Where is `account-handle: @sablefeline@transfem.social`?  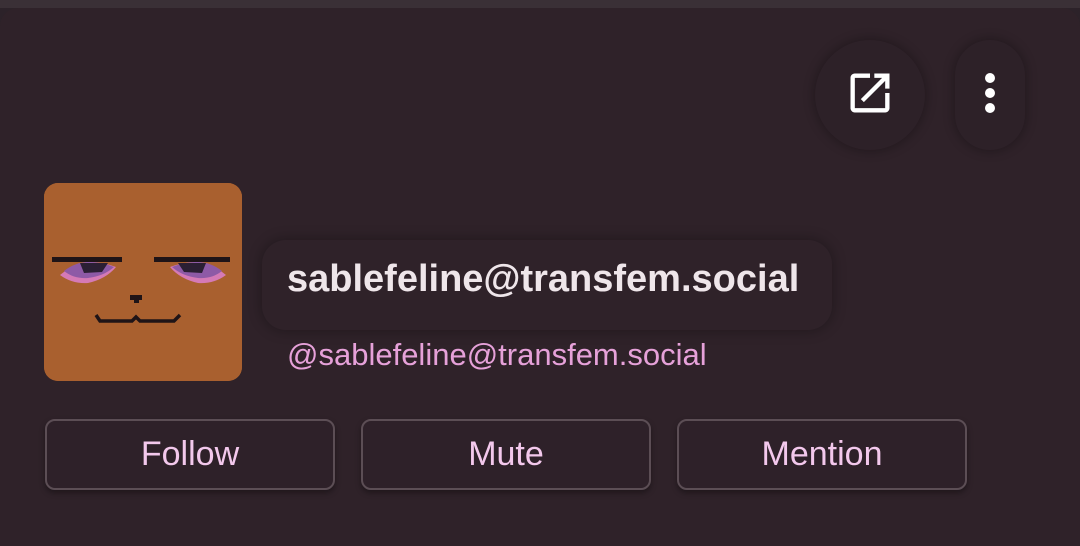
account-handle: @sablefeline@transfem.social is located at coordinates (497, 355).